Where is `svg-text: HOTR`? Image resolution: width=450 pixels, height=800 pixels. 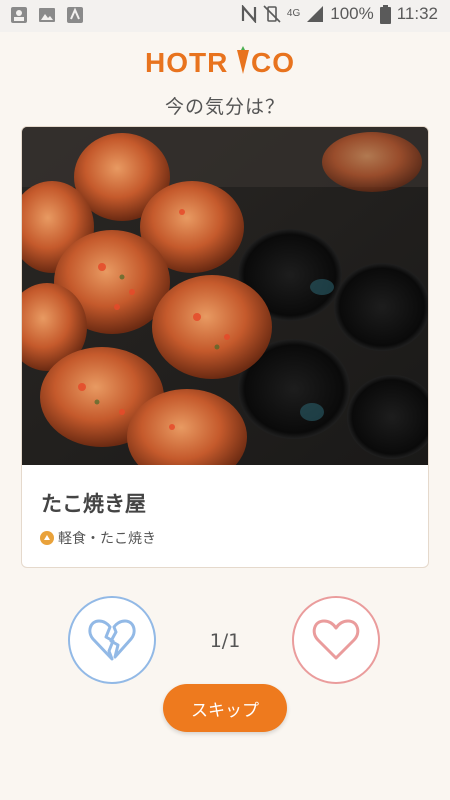 svg-text: HOTR is located at coordinates (186, 62).